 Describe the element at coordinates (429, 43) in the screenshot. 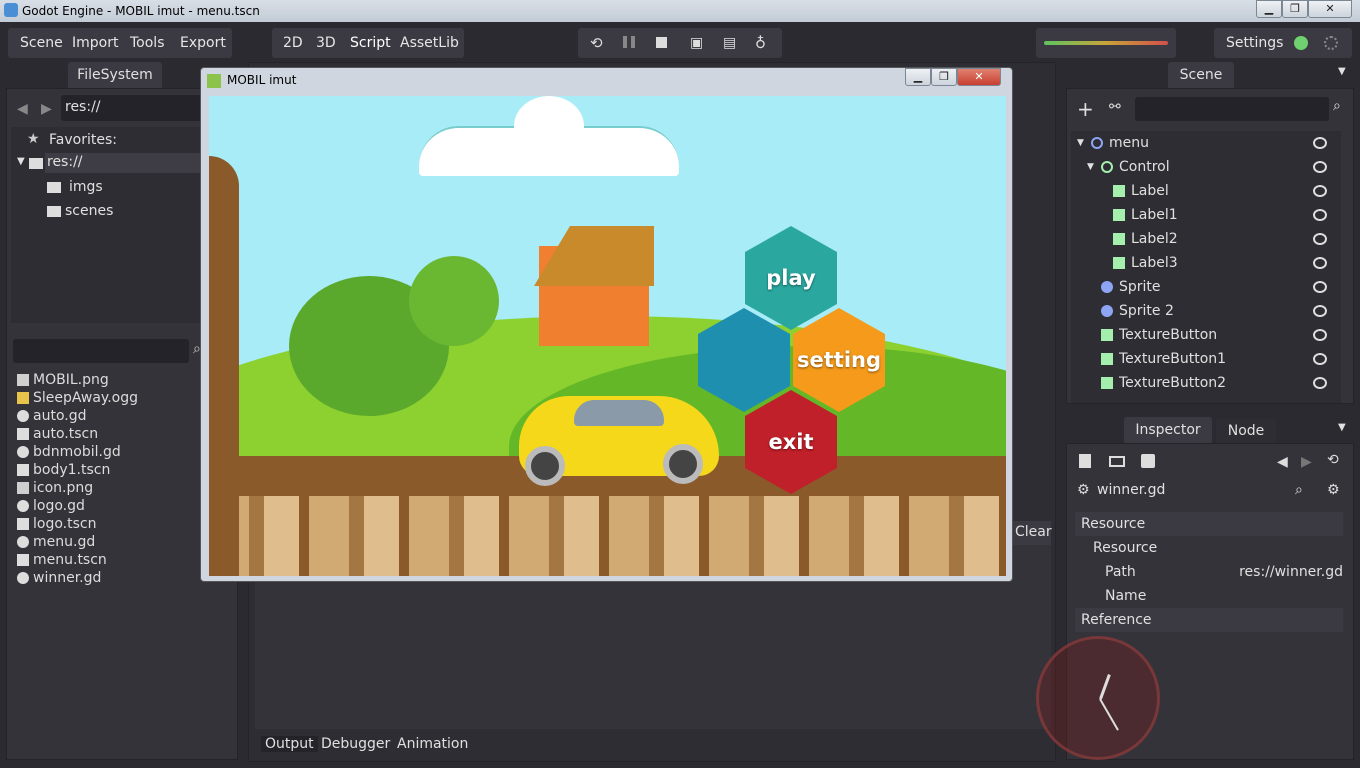

I see `mode-assetlib: AssetLib` at that location.